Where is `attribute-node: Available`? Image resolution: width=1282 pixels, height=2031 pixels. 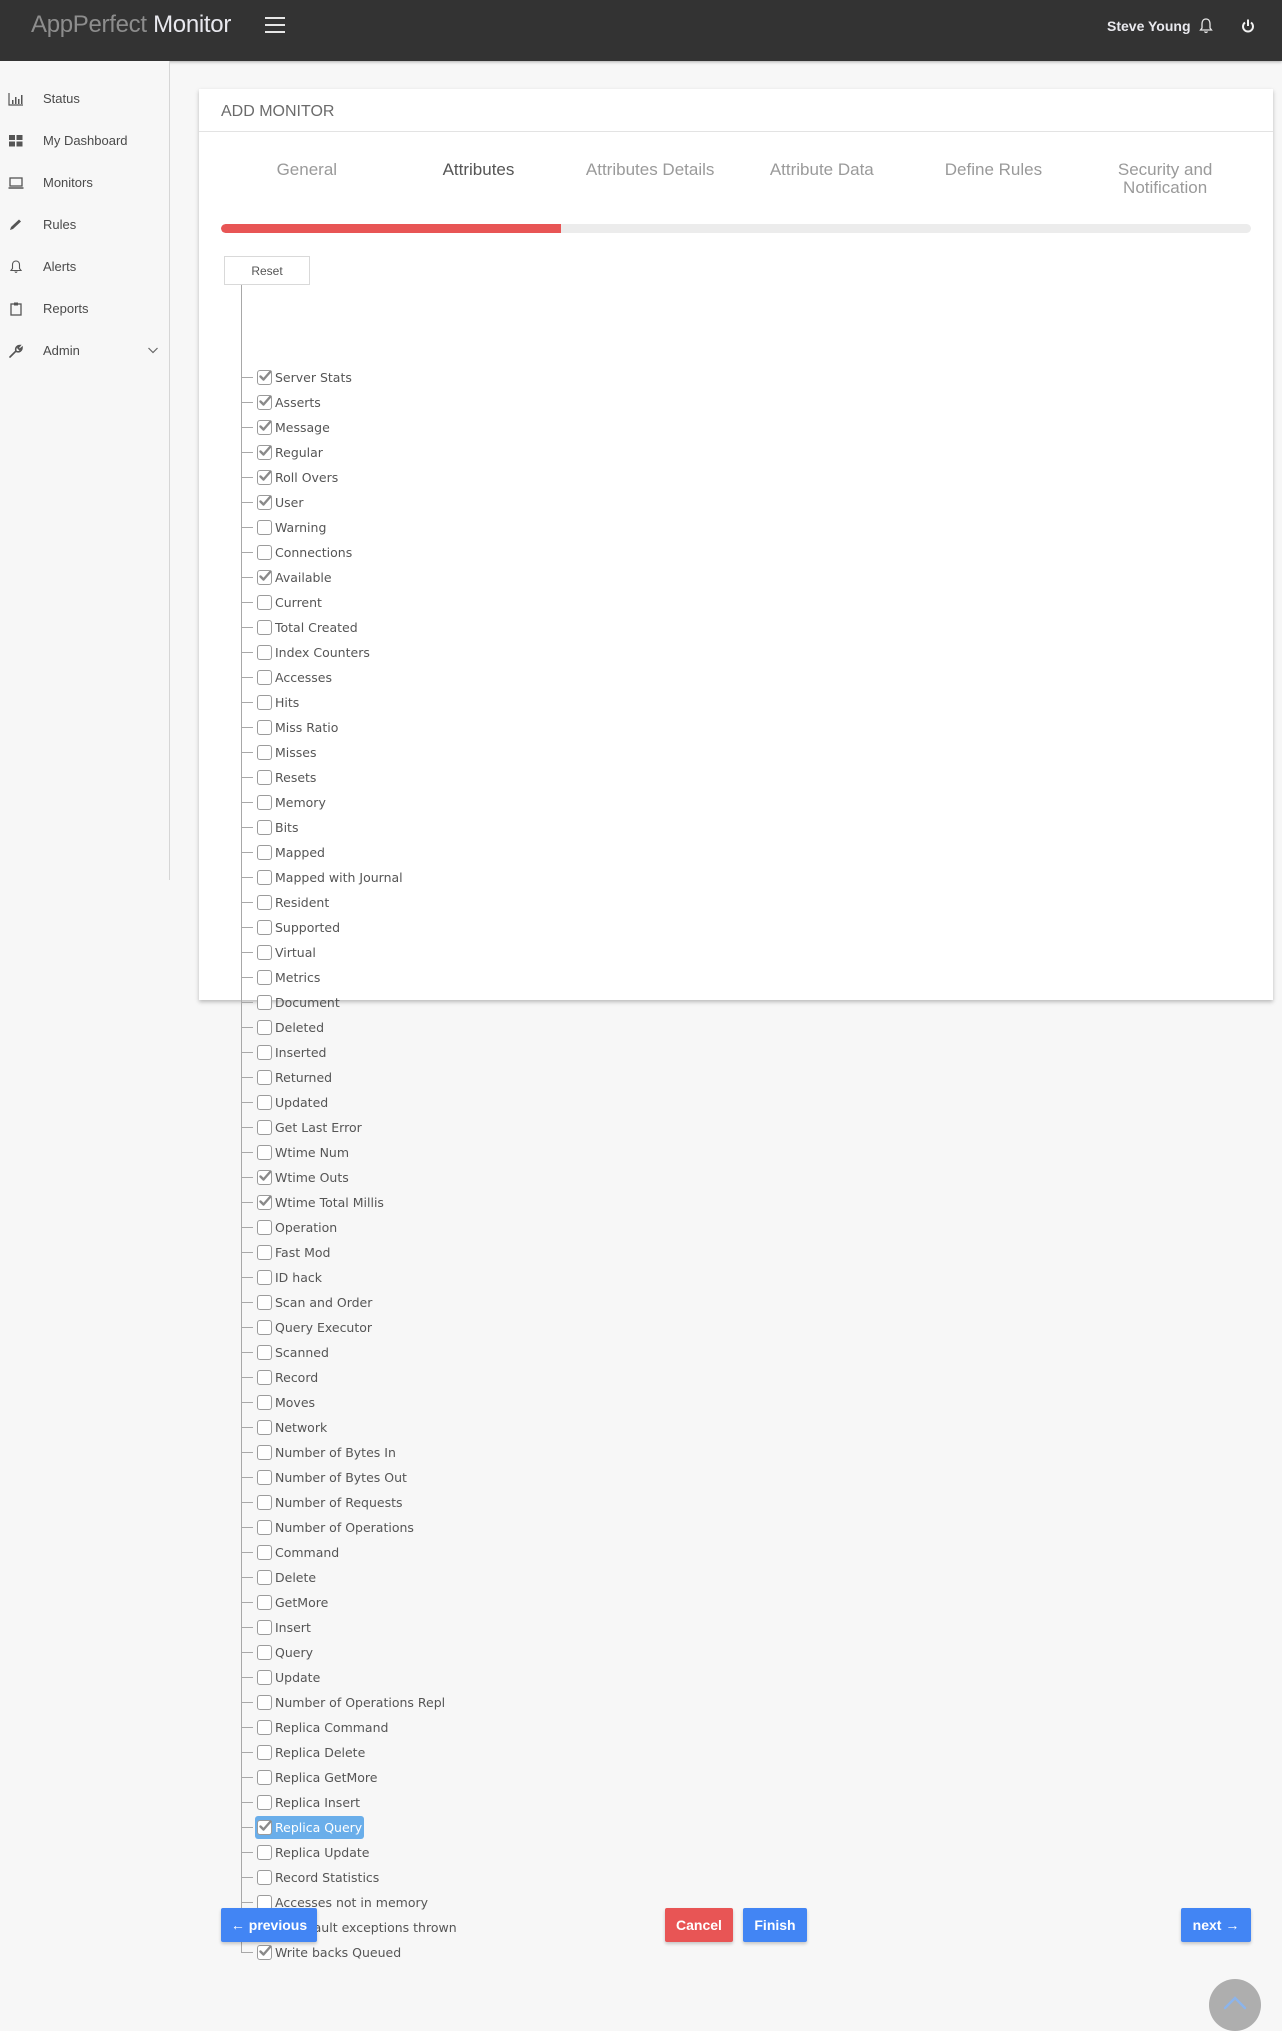 attribute-node: Available is located at coordinates (294, 577).